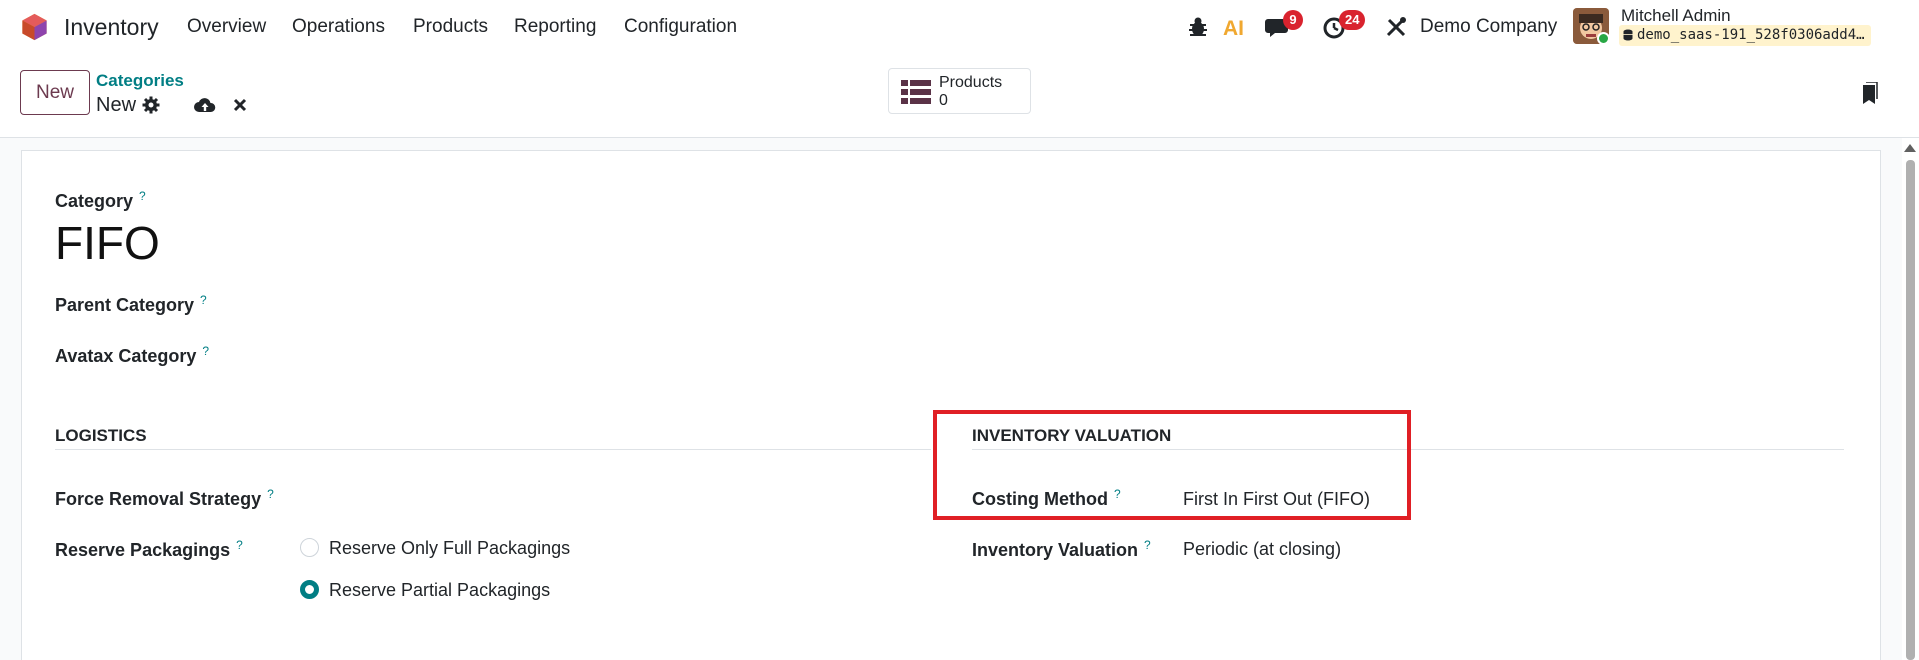 This screenshot has height=660, width=1919. Describe the element at coordinates (1055, 550) in the screenshot. I see `inventory-valuation-label-text: Inventory Valuation` at that location.